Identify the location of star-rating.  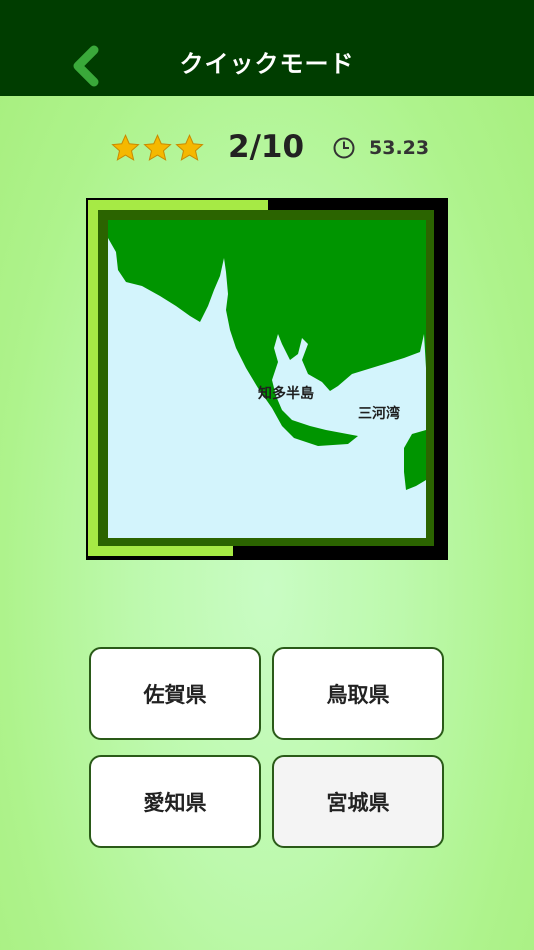
(157, 148).